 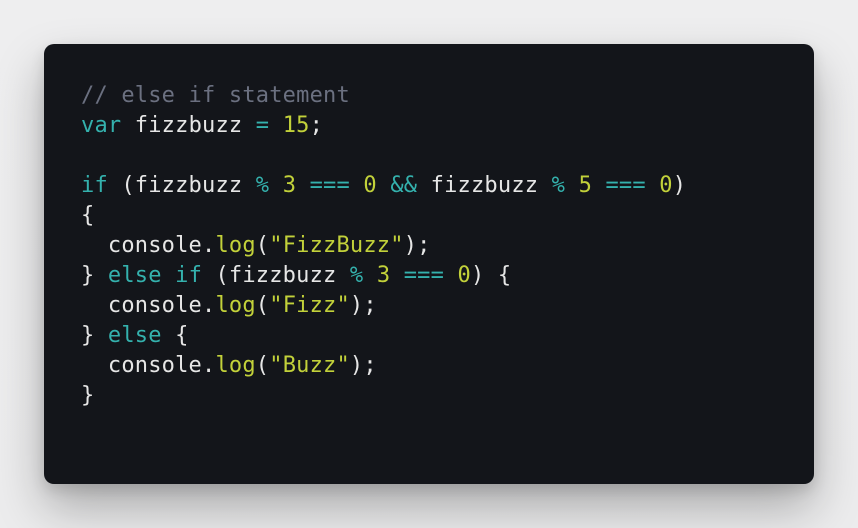 I want to click on code-line: var fizzbuzz = 15;, so click(x=383, y=126).